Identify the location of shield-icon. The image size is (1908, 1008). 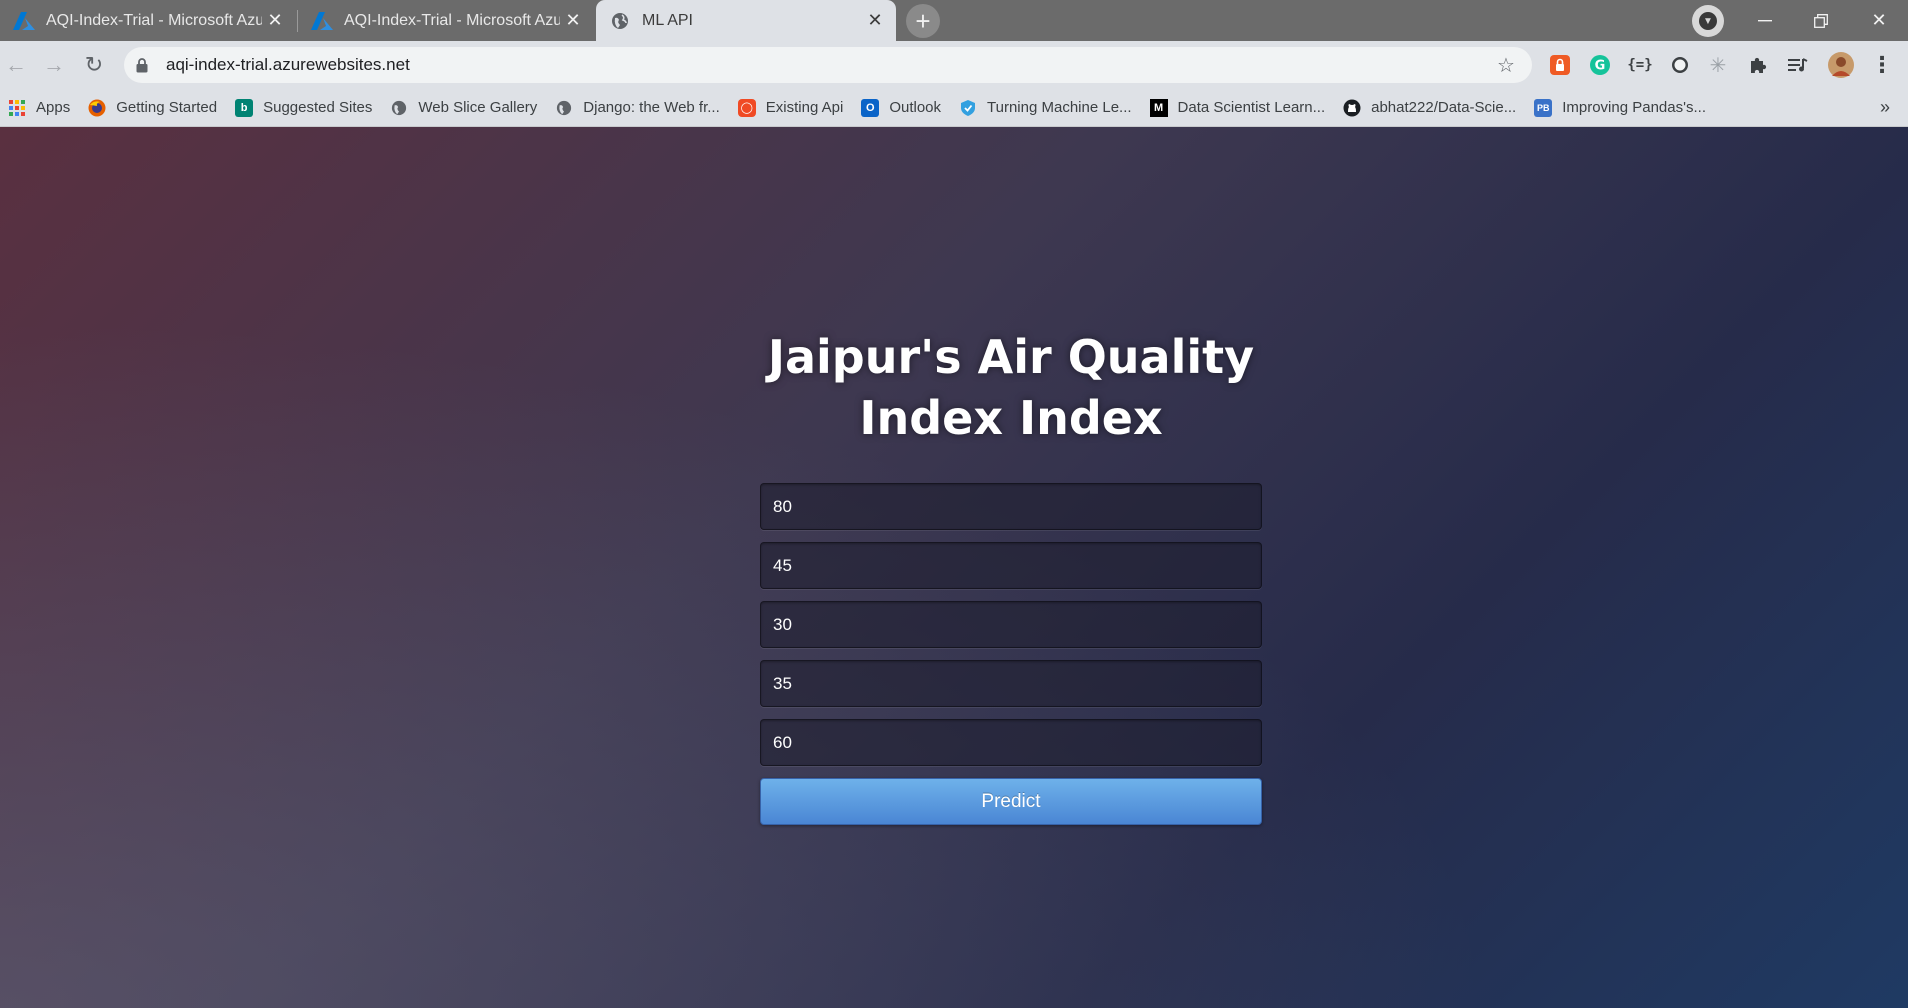
(968, 108).